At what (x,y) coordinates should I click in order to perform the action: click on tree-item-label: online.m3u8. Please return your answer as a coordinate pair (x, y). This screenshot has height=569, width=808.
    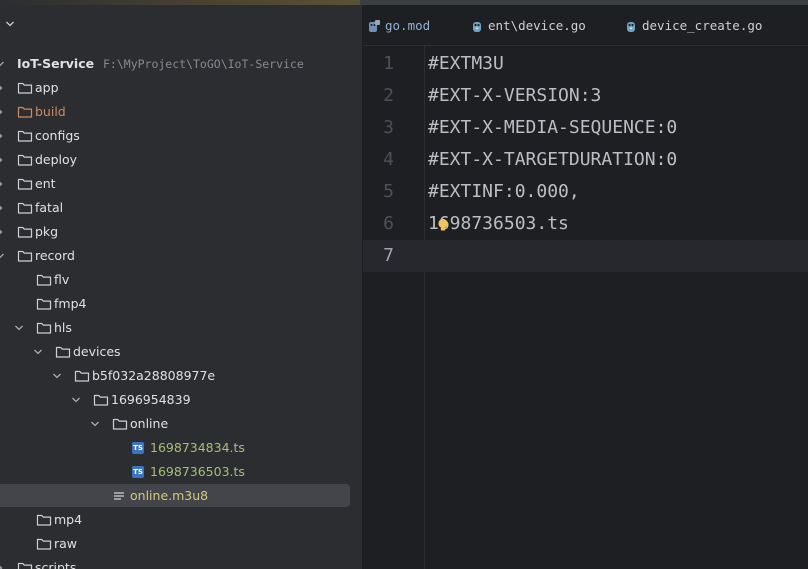
    Looking at the image, I should click on (169, 495).